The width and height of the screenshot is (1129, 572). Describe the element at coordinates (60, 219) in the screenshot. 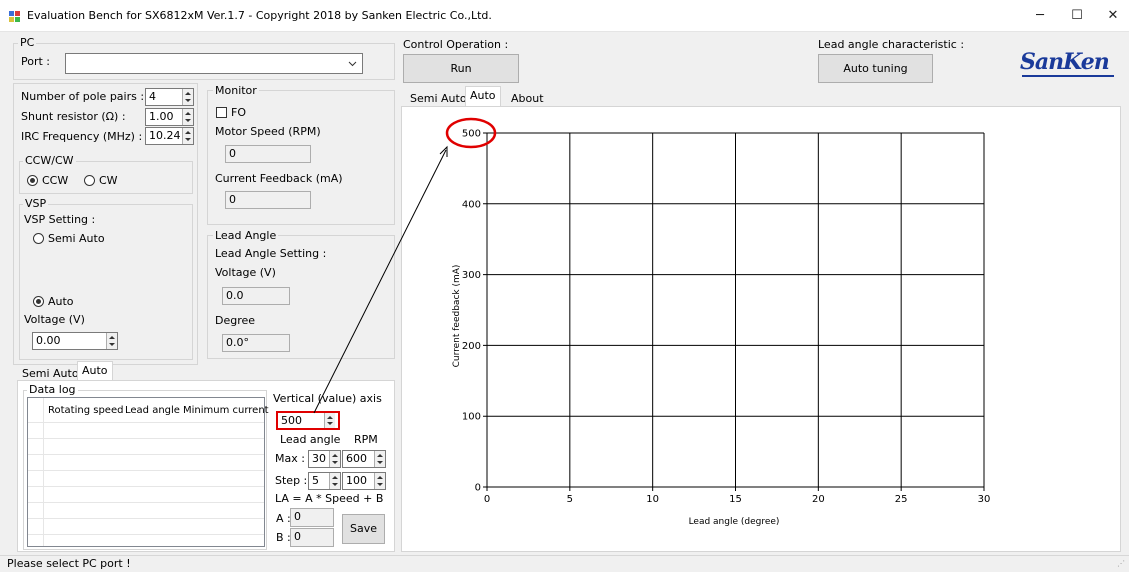

I see `vsp-setting-label: VSP Setting :` at that location.